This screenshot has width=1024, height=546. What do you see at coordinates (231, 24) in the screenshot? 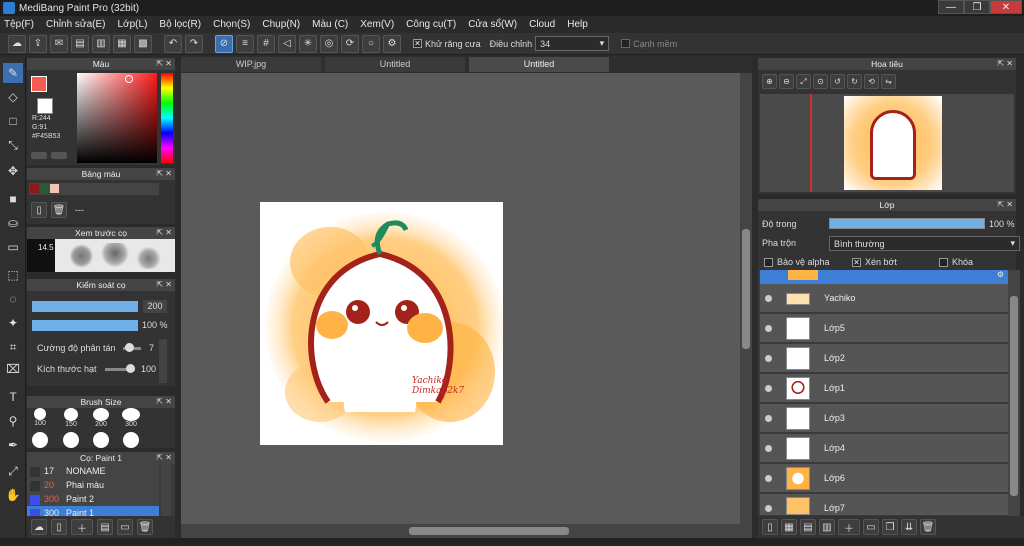
I see `menu-select: Chọn(S)` at bounding box center [231, 24].